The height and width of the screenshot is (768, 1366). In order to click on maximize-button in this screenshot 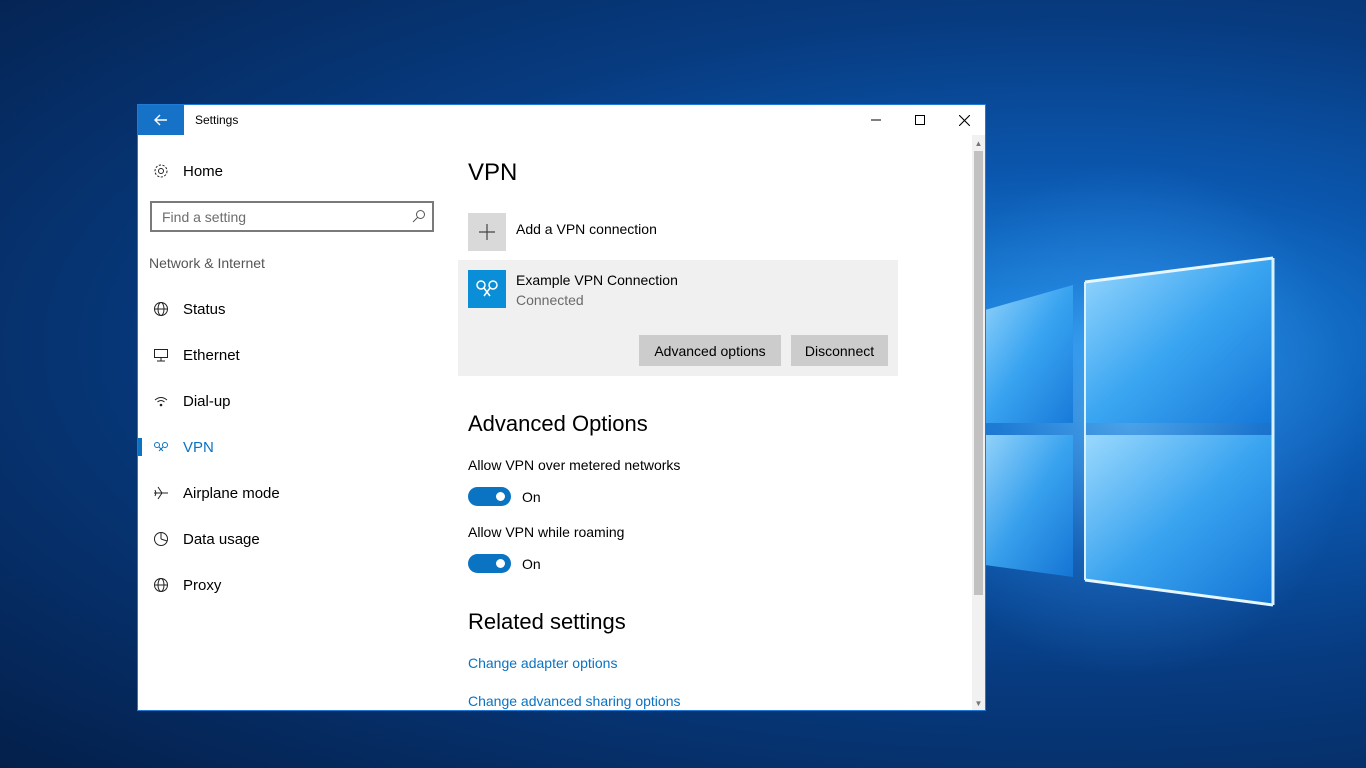, I will do `click(920, 120)`.